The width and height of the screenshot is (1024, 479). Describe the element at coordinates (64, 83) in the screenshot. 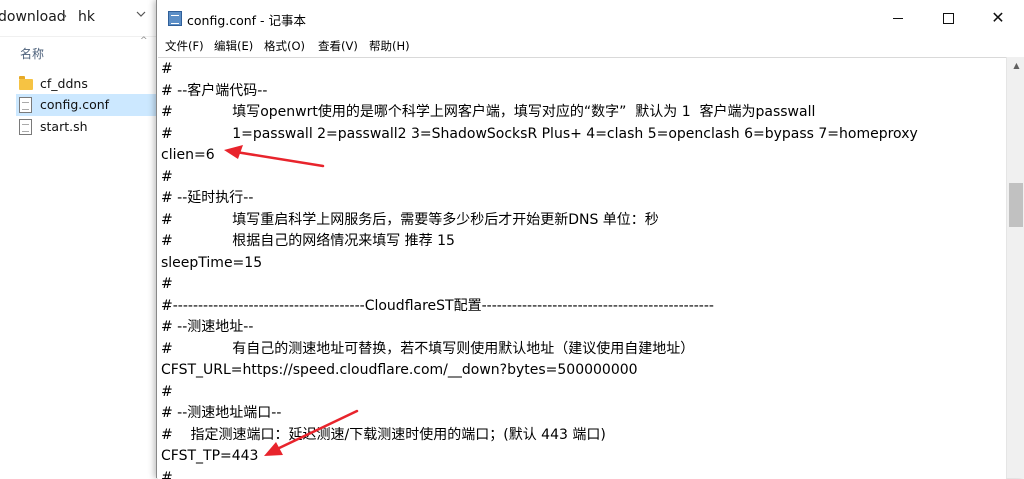

I see `file-name: cf_ddns` at that location.